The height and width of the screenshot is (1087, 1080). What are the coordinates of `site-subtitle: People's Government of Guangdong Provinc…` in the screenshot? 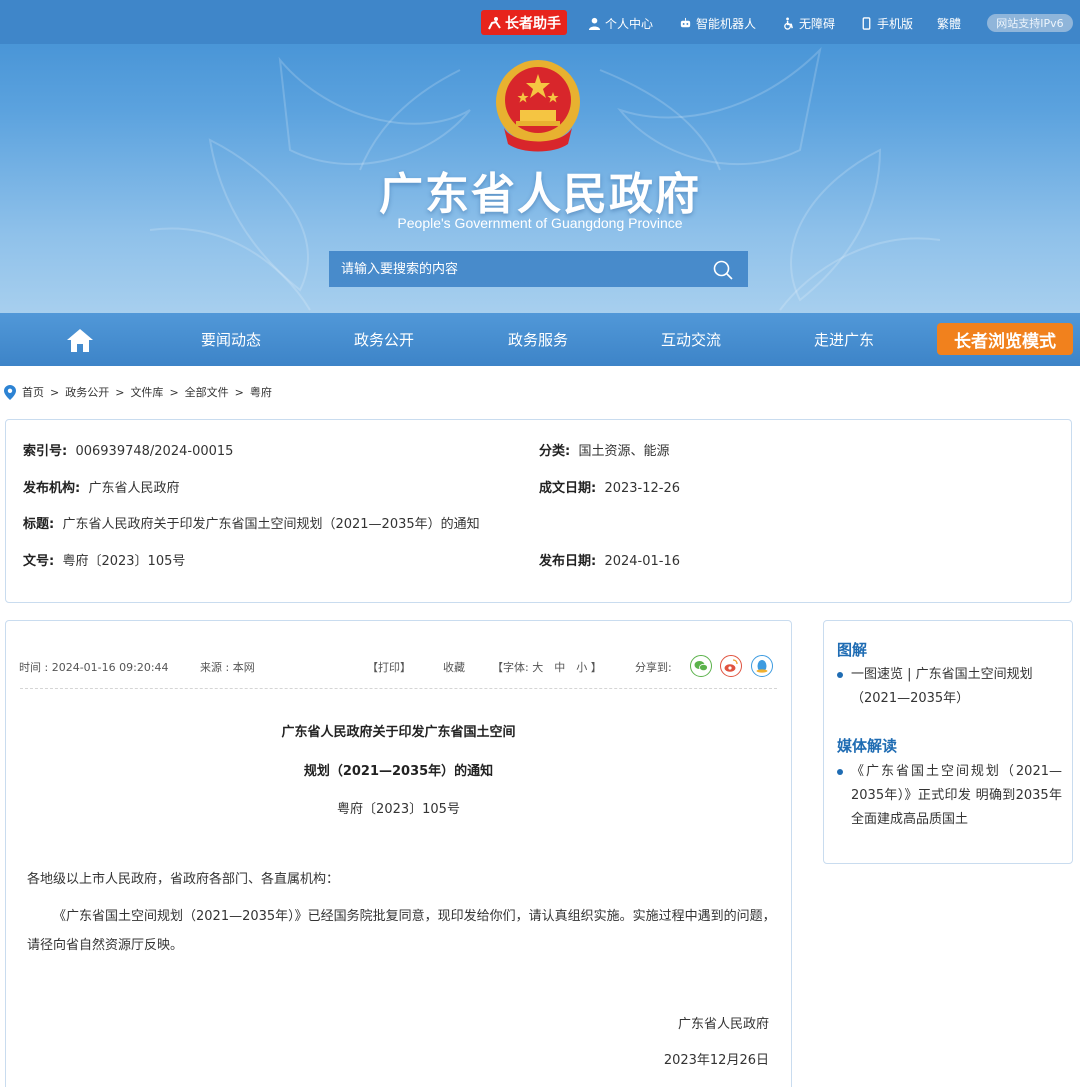 It's located at (540, 223).